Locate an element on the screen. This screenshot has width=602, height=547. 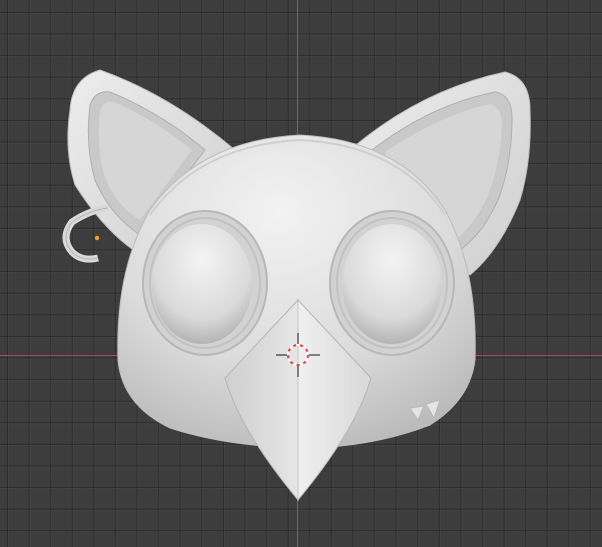
left-eye is located at coordinates (205, 283).